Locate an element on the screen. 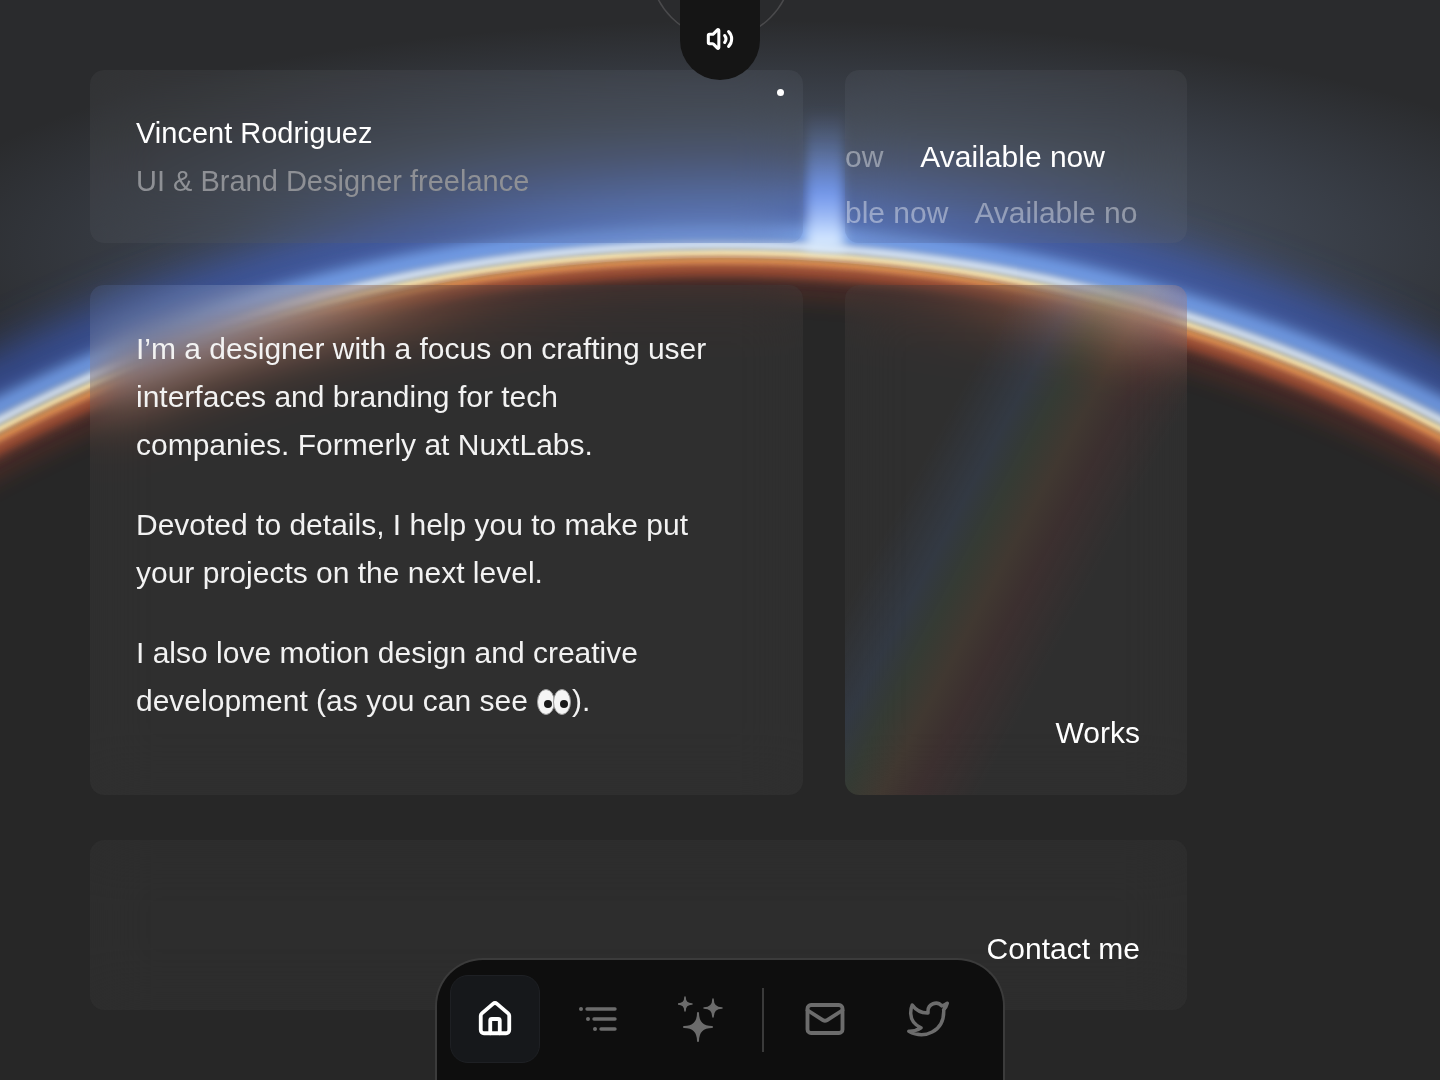 The width and height of the screenshot is (1440, 1080). bird-icon is located at coordinates (928, 1019).